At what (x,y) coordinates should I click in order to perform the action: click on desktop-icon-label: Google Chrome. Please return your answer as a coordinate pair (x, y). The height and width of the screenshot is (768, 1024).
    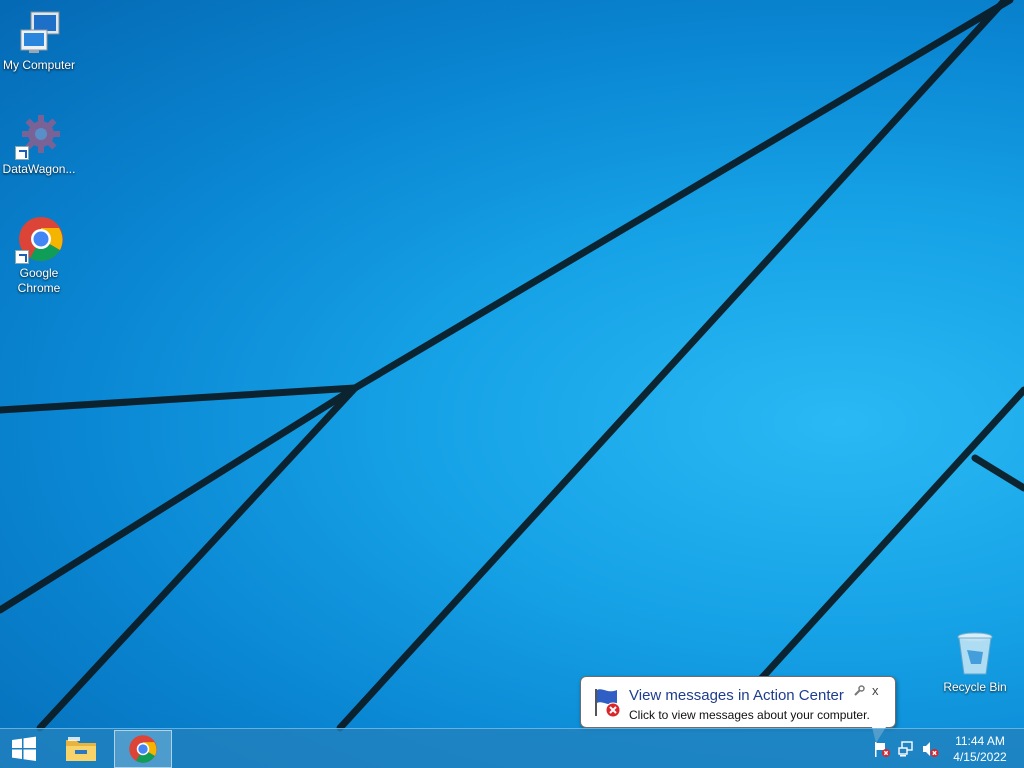
    Looking at the image, I should click on (39, 280).